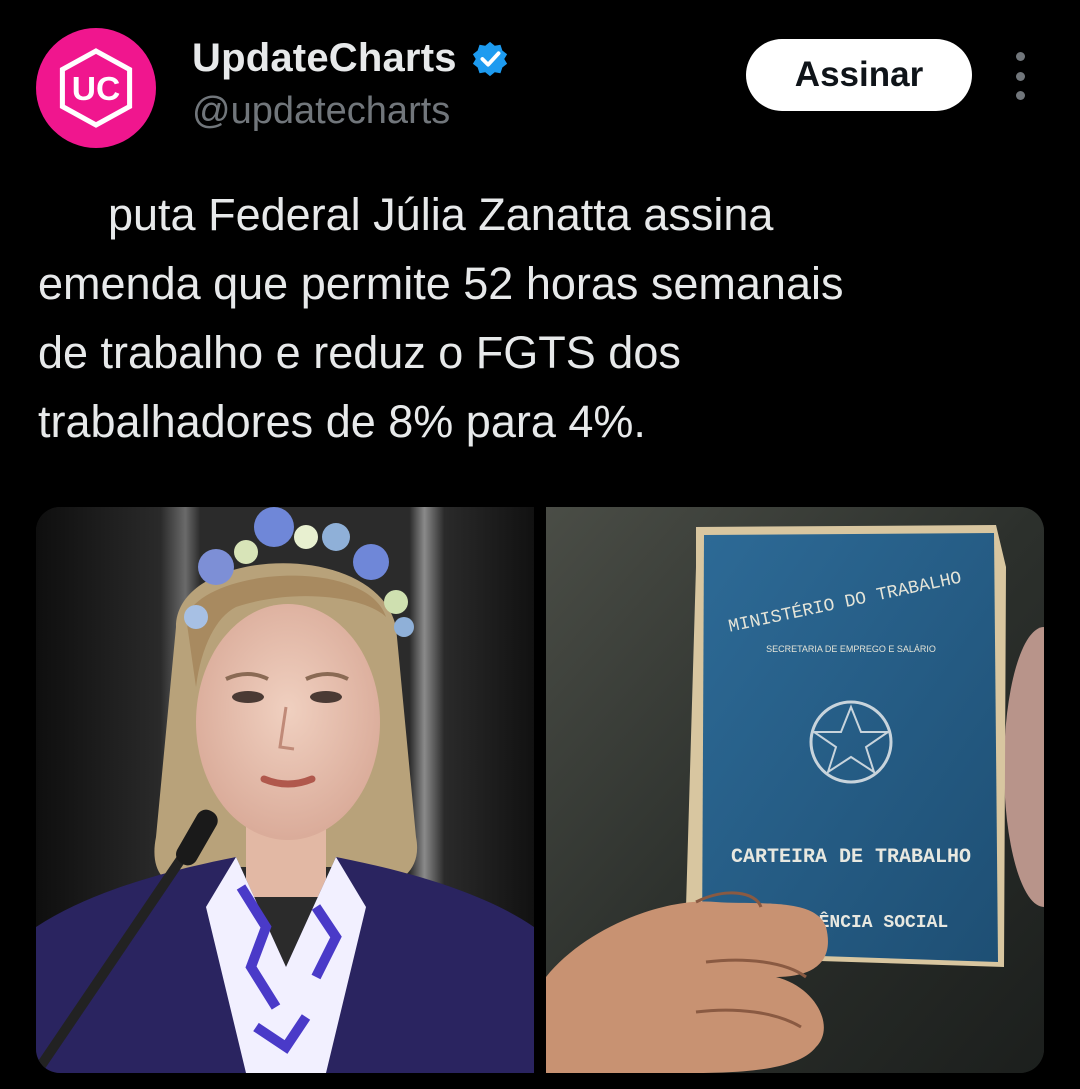 The width and height of the screenshot is (1080, 1089). Describe the element at coordinates (342, 421) in the screenshot. I see `tweet-line-4: trabalhadores de 8% para 4%.` at that location.